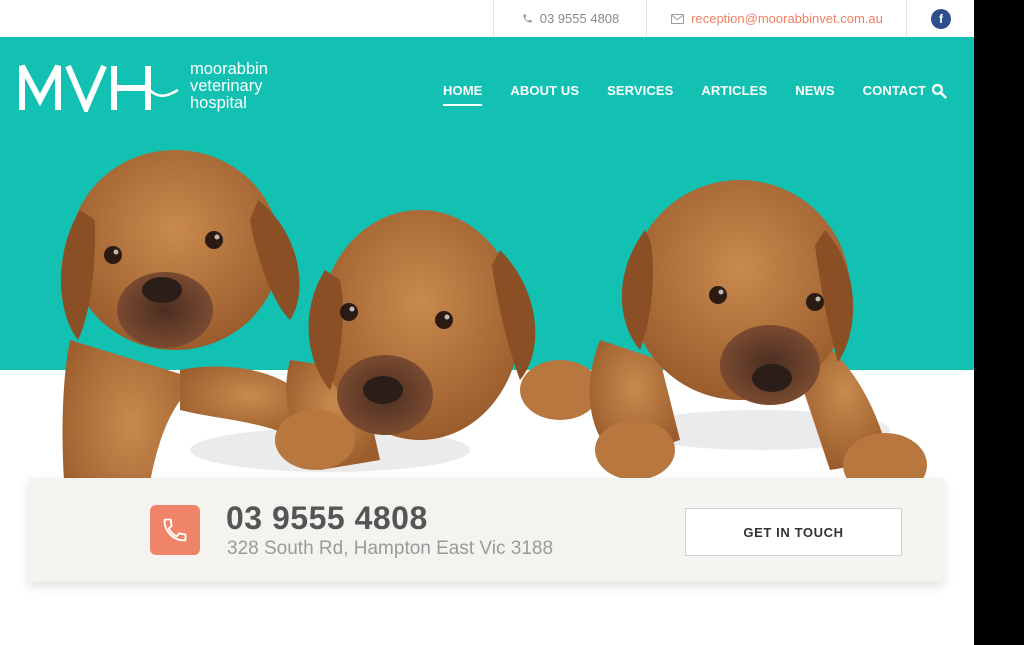 The image size is (1024, 645). I want to click on facebook-link: f, so click(940, 18).